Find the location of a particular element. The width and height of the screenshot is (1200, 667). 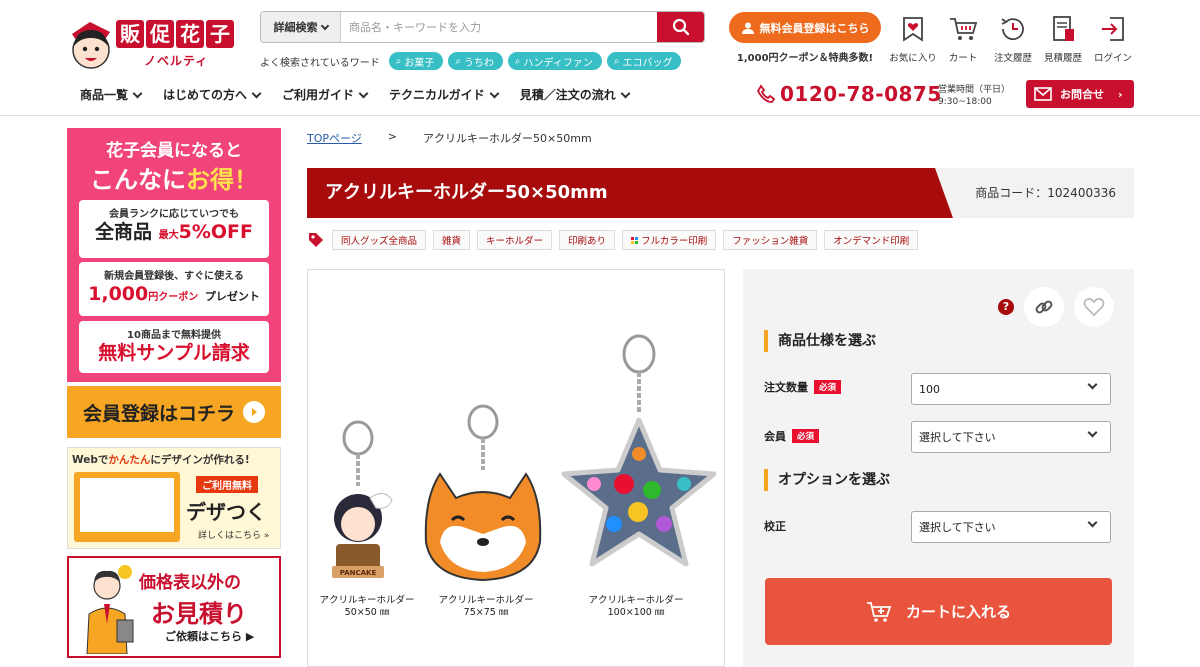

product-title-bar: アクリルキーホルダー50×50mm 商品コード：102400336 is located at coordinates (720, 193).